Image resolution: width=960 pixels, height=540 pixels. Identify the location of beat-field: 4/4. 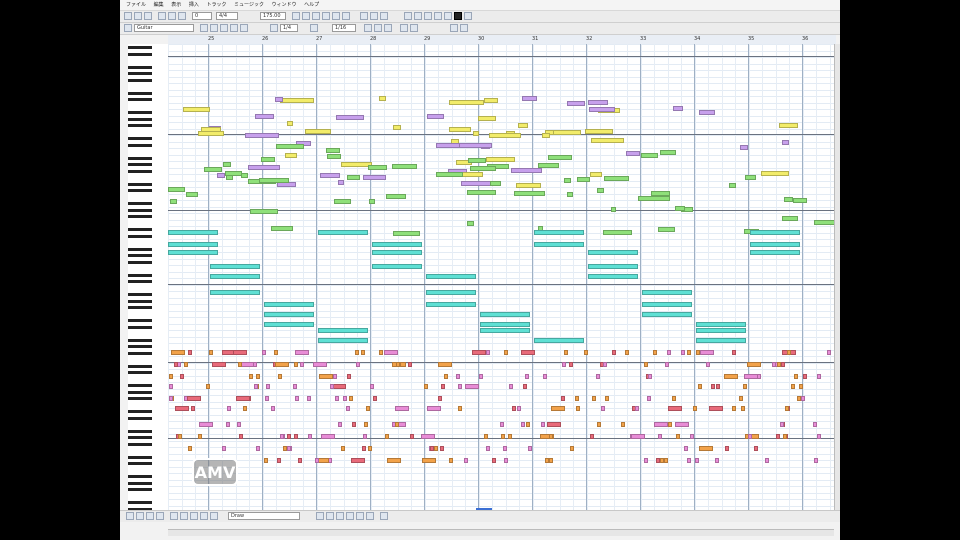
(227, 16).